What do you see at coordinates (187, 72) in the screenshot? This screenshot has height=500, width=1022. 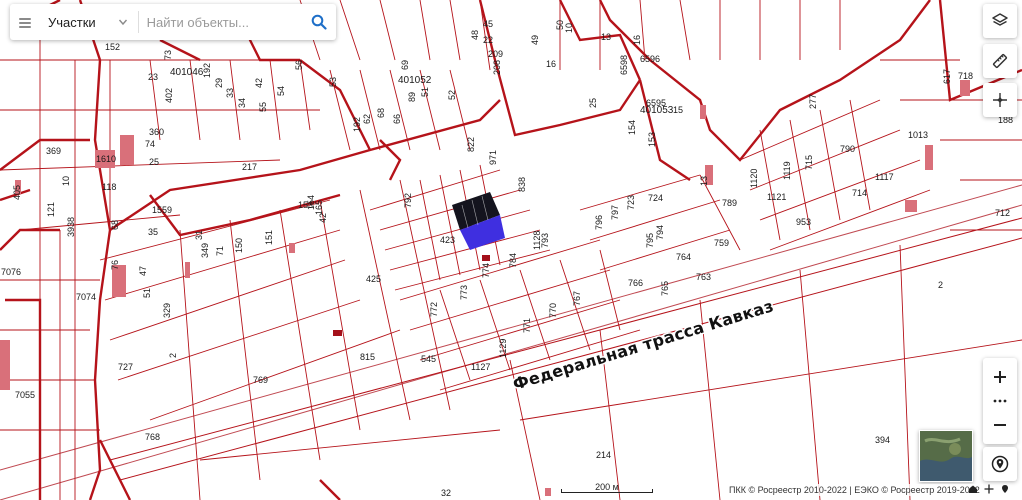 I see `quarter-label: 401046` at bounding box center [187, 72].